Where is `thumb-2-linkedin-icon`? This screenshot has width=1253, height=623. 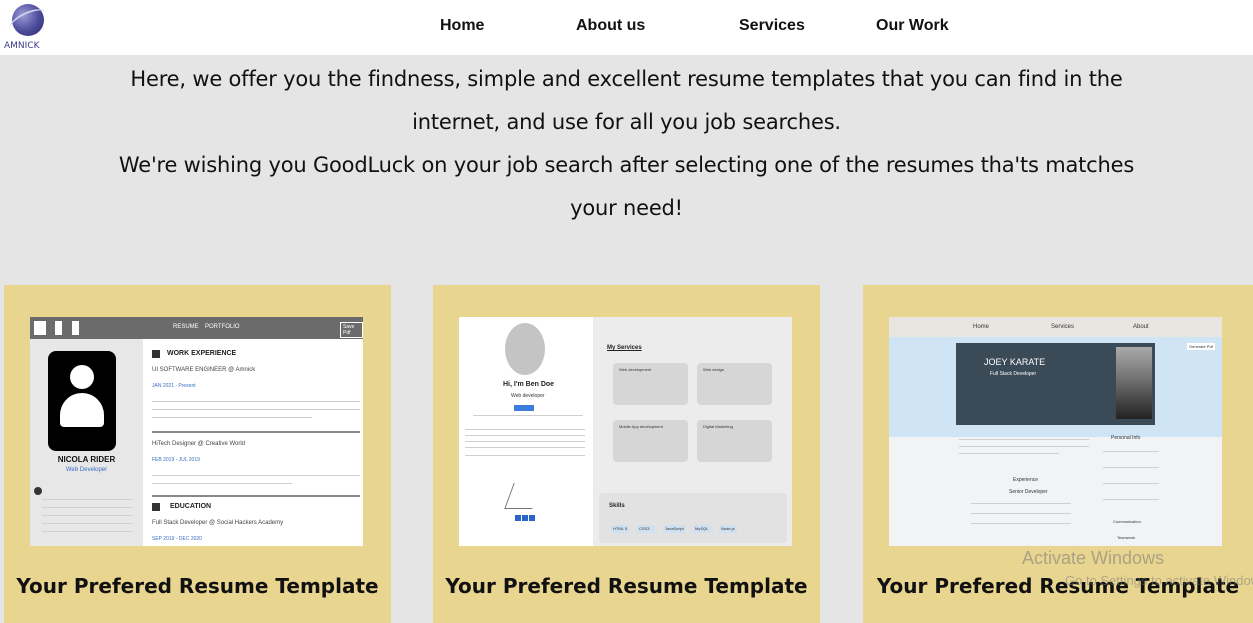 thumb-2-linkedin-icon is located at coordinates (518, 518).